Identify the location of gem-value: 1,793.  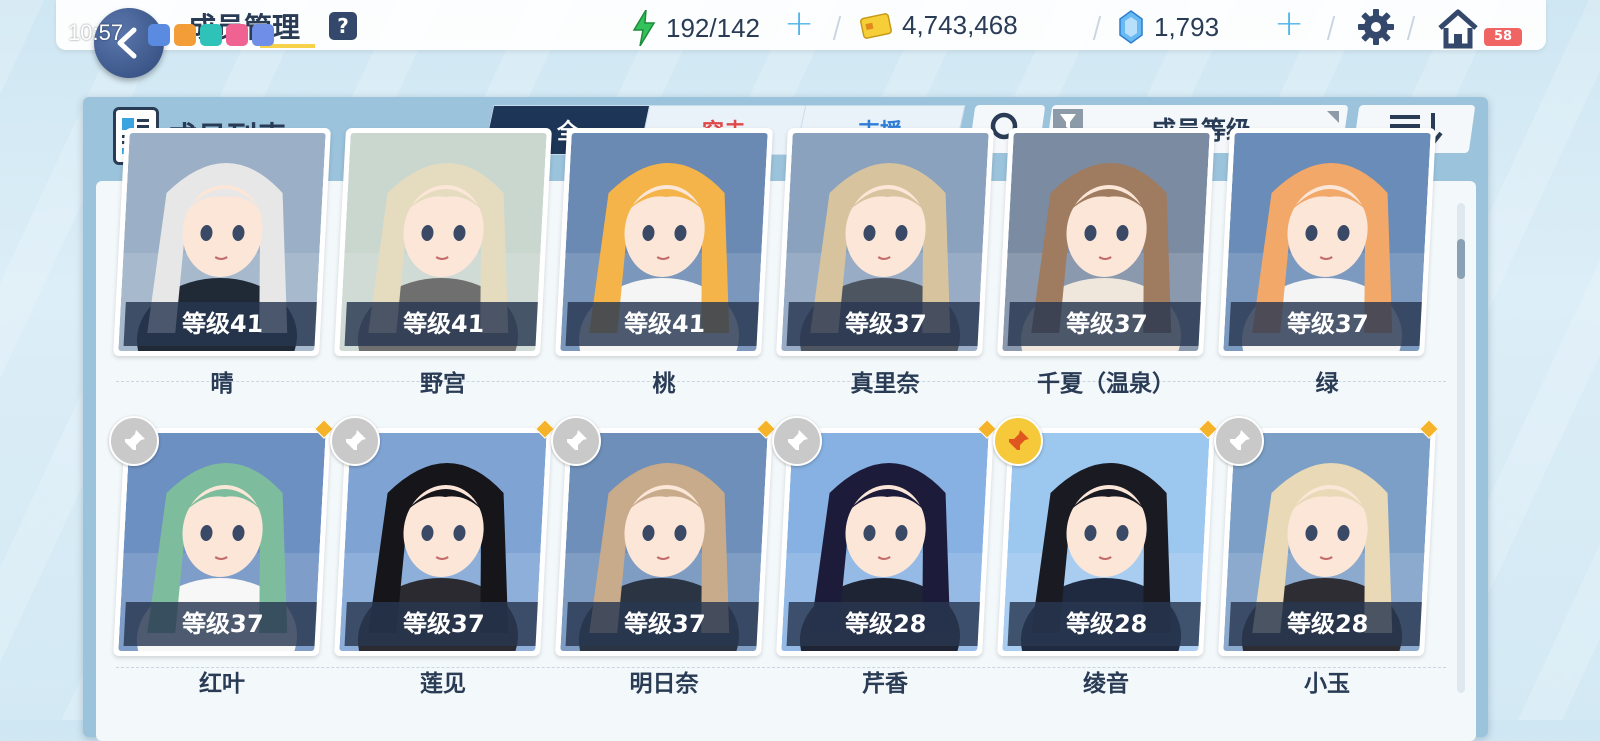
(1187, 26).